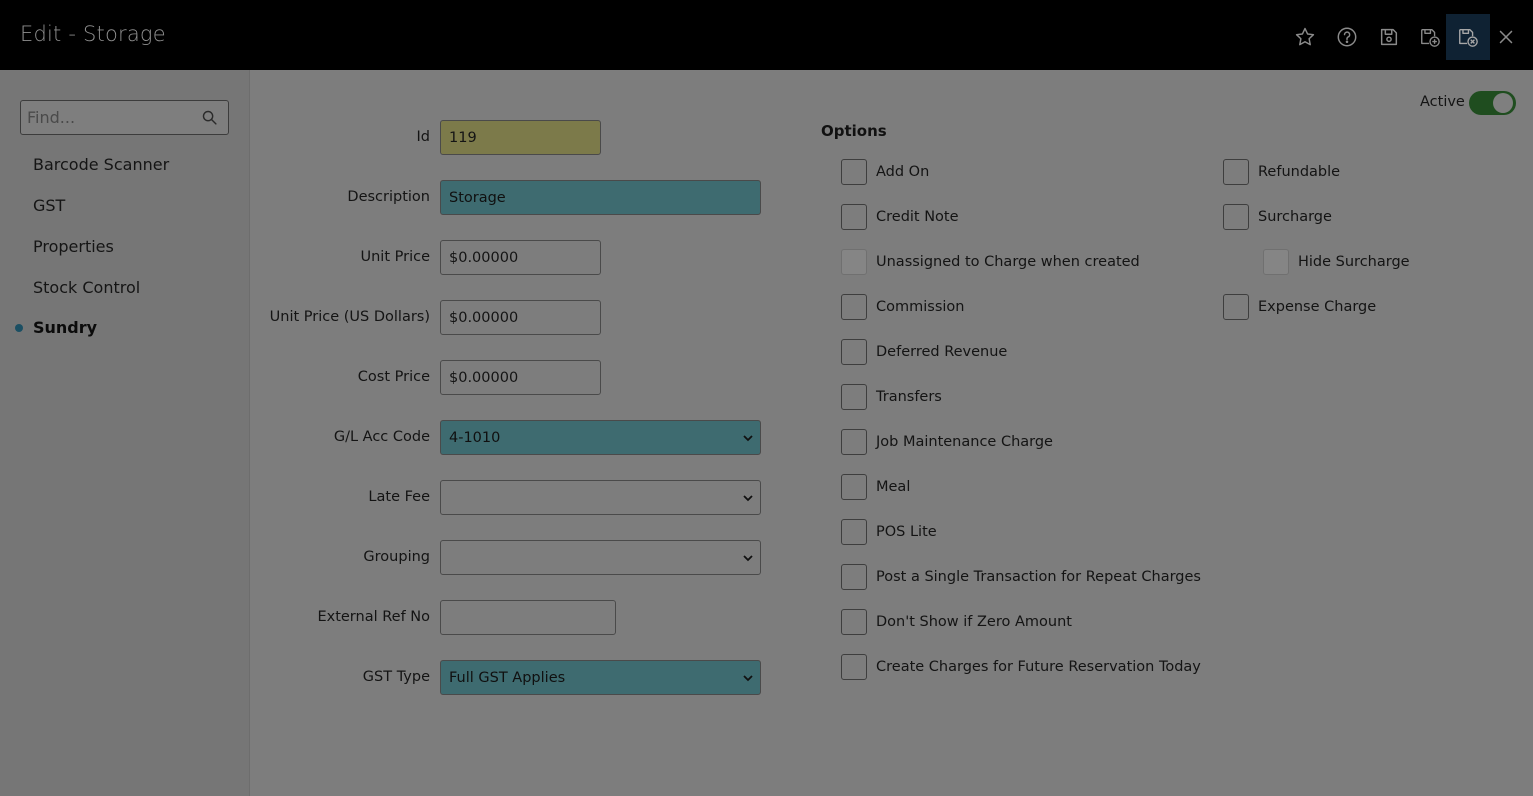  What do you see at coordinates (1295, 217) in the screenshot?
I see `option-label-surcharge: Surcharge` at bounding box center [1295, 217].